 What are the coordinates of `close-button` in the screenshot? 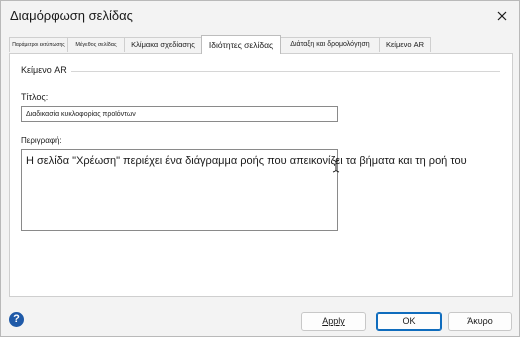 It's located at (502, 16).